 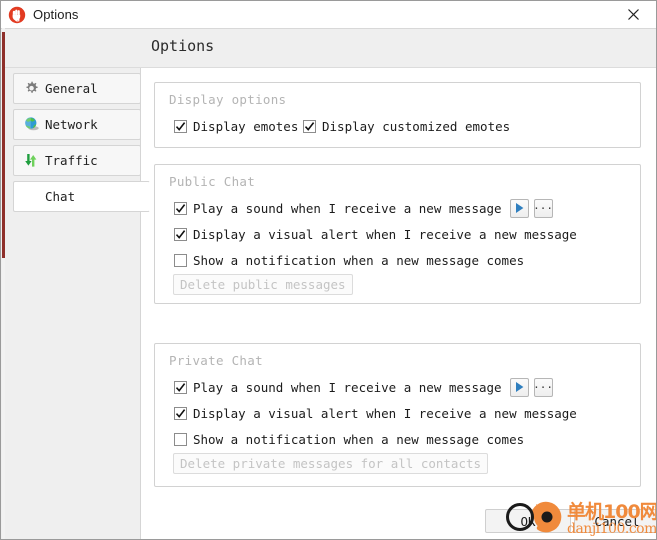 What do you see at coordinates (228, 99) in the screenshot?
I see `group-title: Display options` at bounding box center [228, 99].